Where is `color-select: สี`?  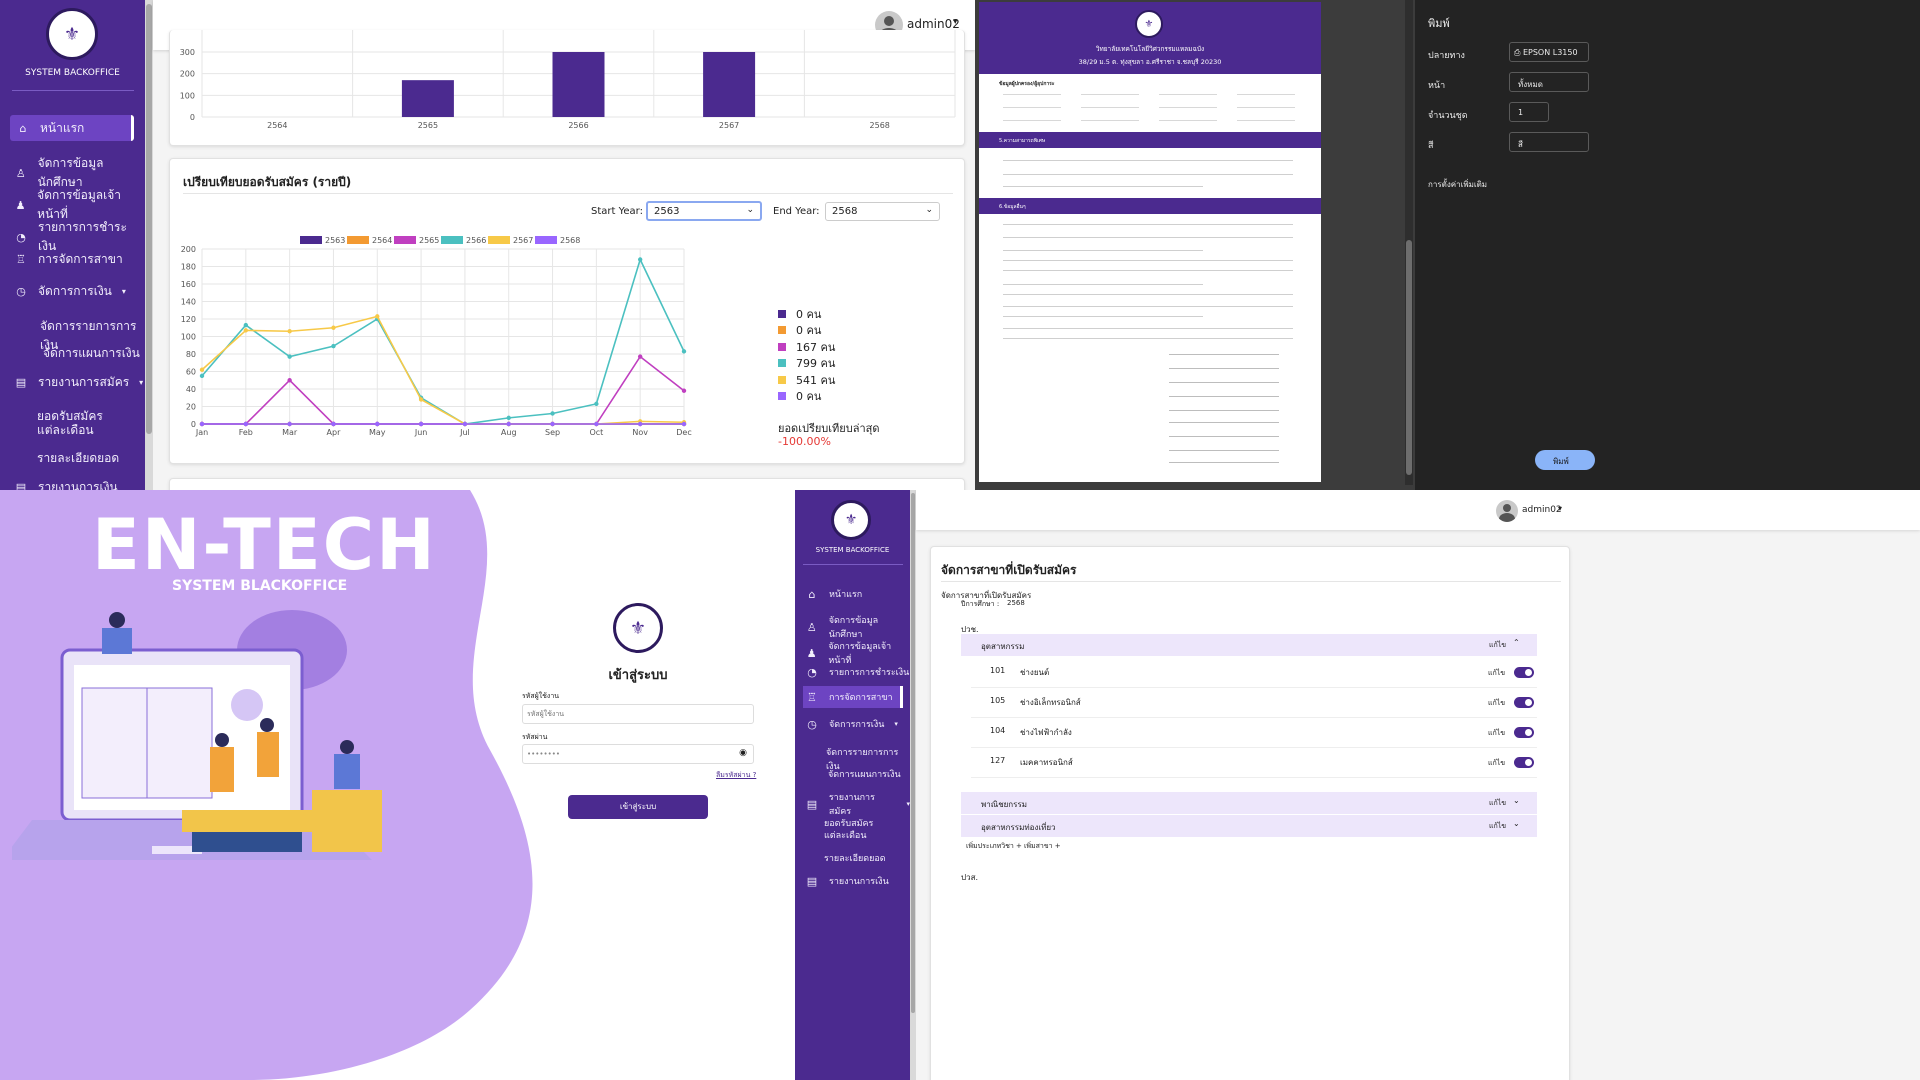
color-select: สี is located at coordinates (1549, 142).